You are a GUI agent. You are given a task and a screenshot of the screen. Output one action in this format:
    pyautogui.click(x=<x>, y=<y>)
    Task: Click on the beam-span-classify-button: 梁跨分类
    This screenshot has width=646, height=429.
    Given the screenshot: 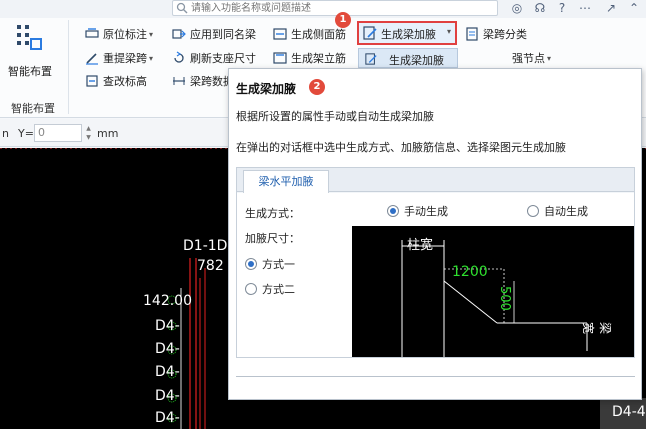 What is the action you would take?
    pyautogui.click(x=496, y=34)
    